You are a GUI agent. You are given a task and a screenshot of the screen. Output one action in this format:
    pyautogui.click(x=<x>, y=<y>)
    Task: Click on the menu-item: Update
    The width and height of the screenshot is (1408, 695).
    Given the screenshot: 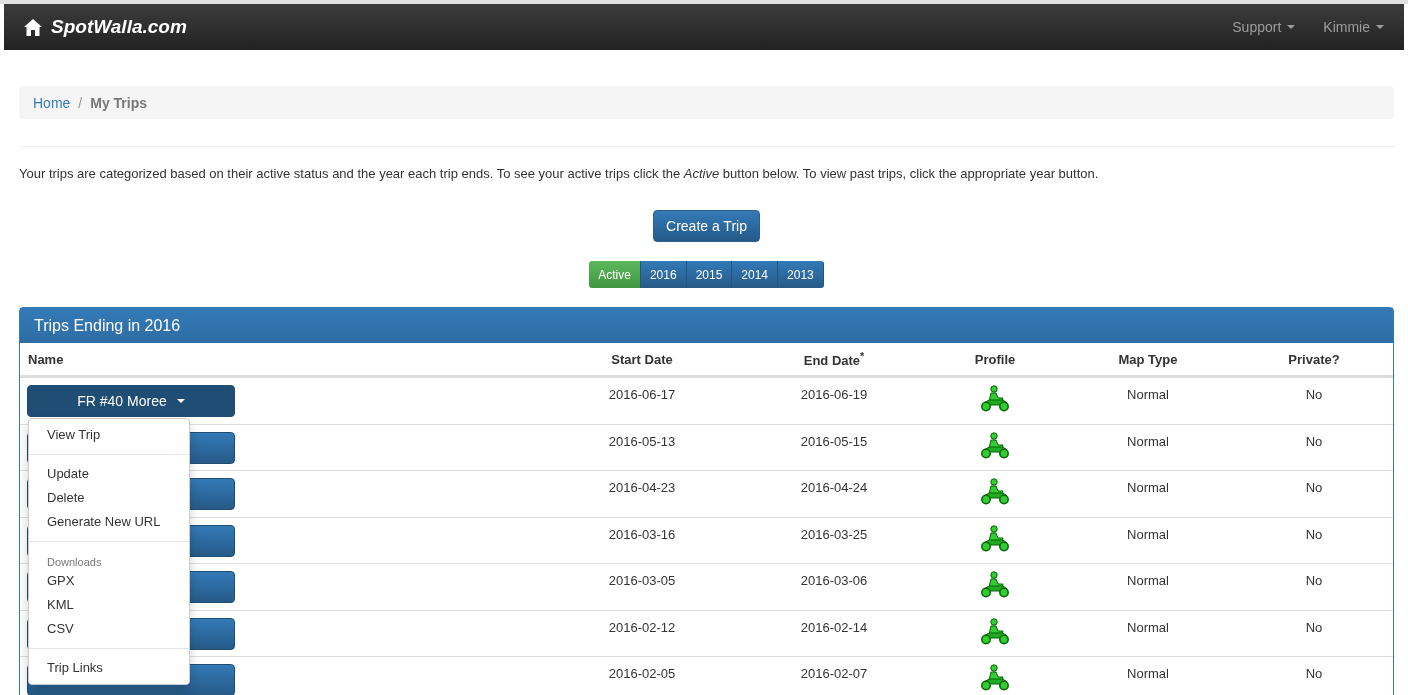 What is the action you would take?
    pyautogui.click(x=109, y=474)
    